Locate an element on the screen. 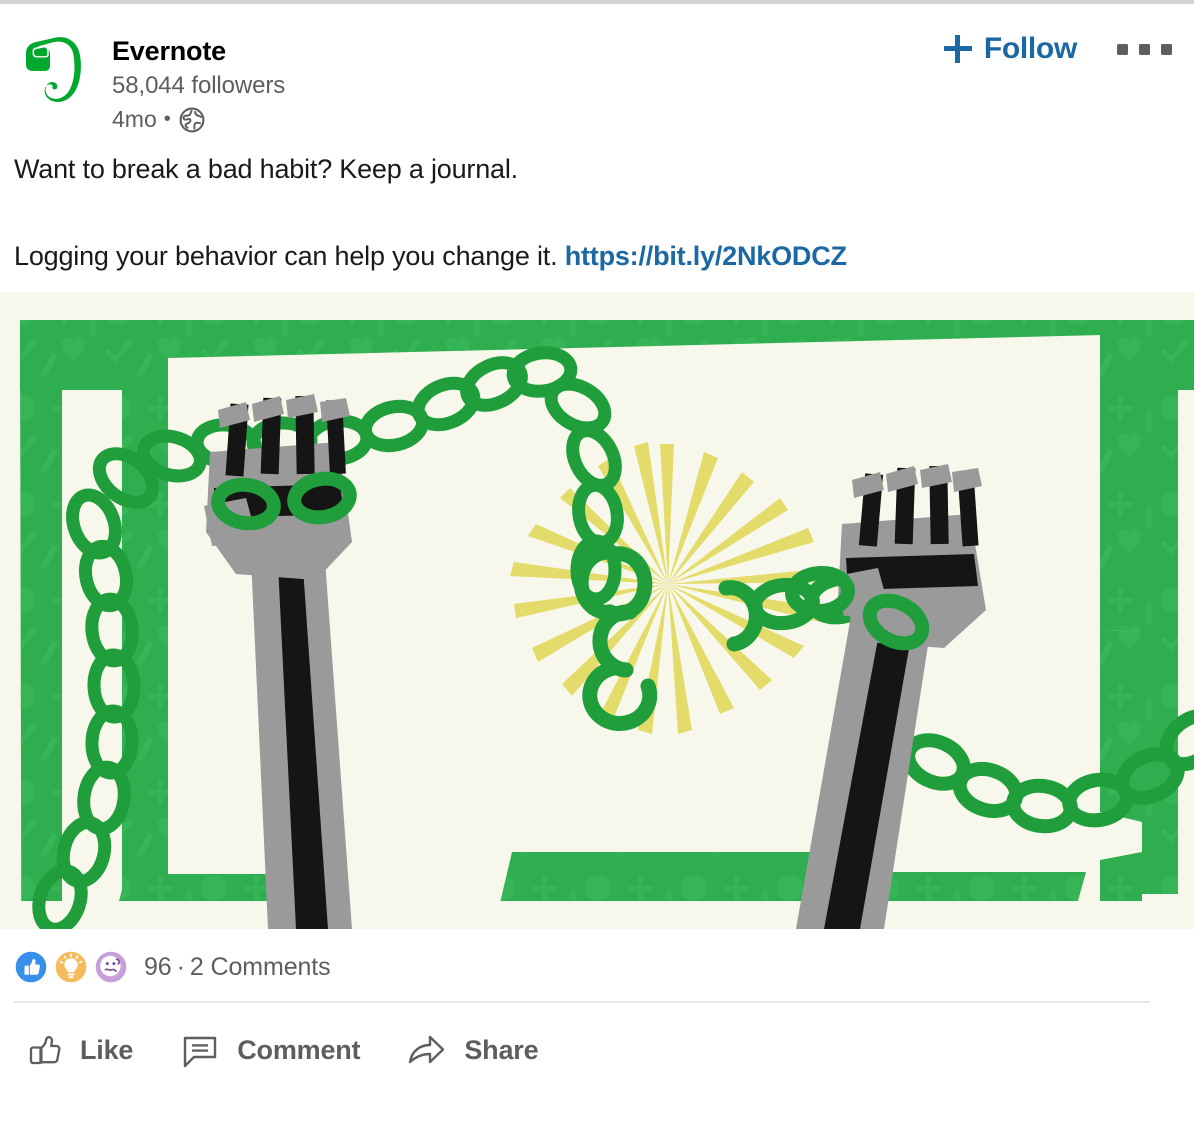 The width and height of the screenshot is (1194, 1124). evernote-elephant-logo-icon is located at coordinates (53, 69).